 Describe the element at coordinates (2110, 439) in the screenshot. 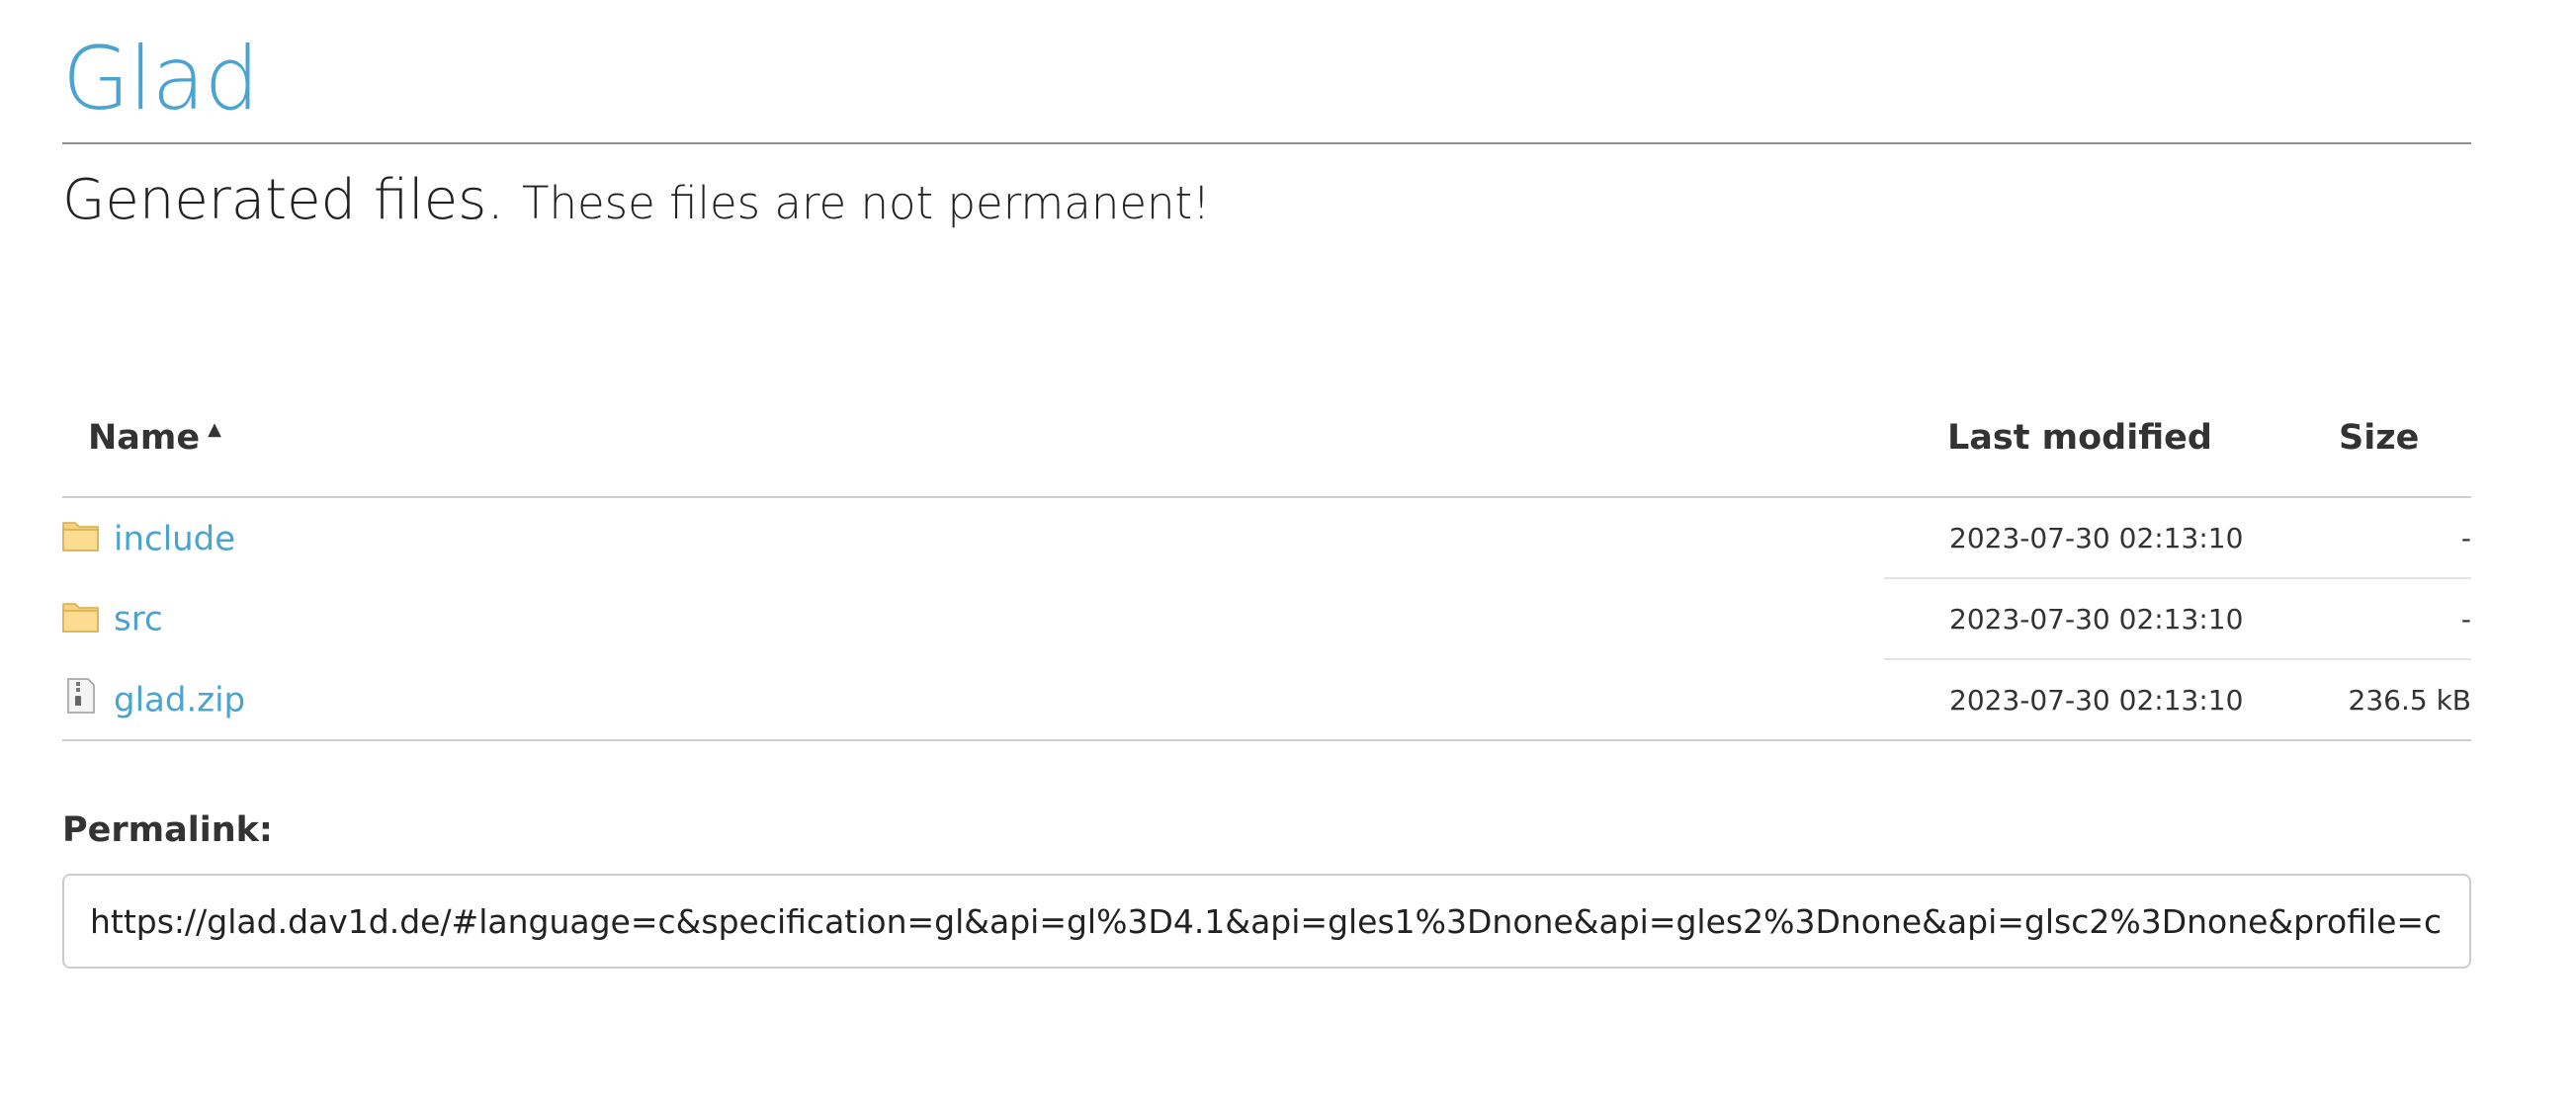

I see `column-header-last-modified: Last modified` at that location.